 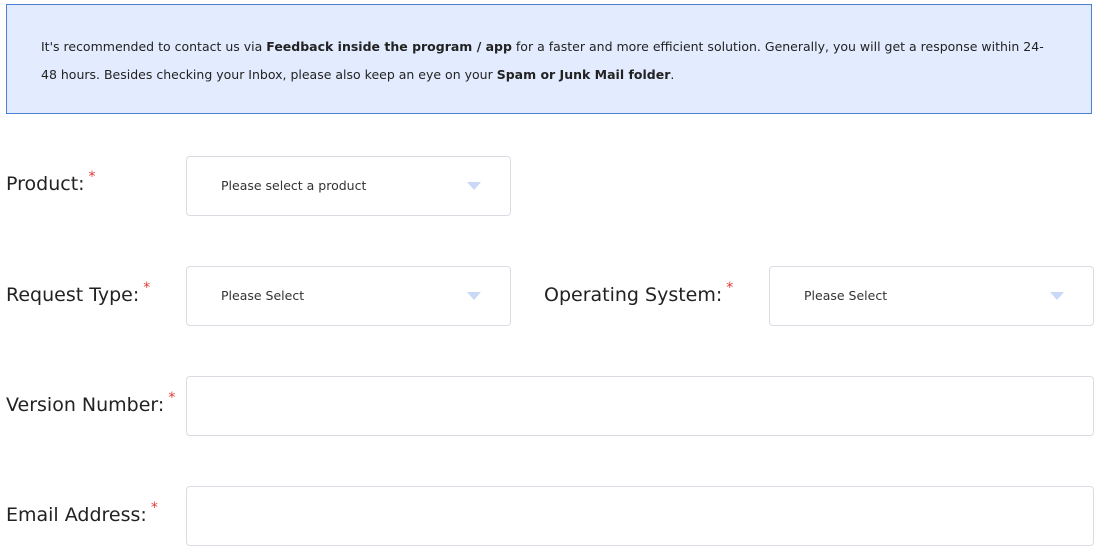 What do you see at coordinates (633, 295) in the screenshot?
I see `operating-system-label-text: Operating System:` at bounding box center [633, 295].